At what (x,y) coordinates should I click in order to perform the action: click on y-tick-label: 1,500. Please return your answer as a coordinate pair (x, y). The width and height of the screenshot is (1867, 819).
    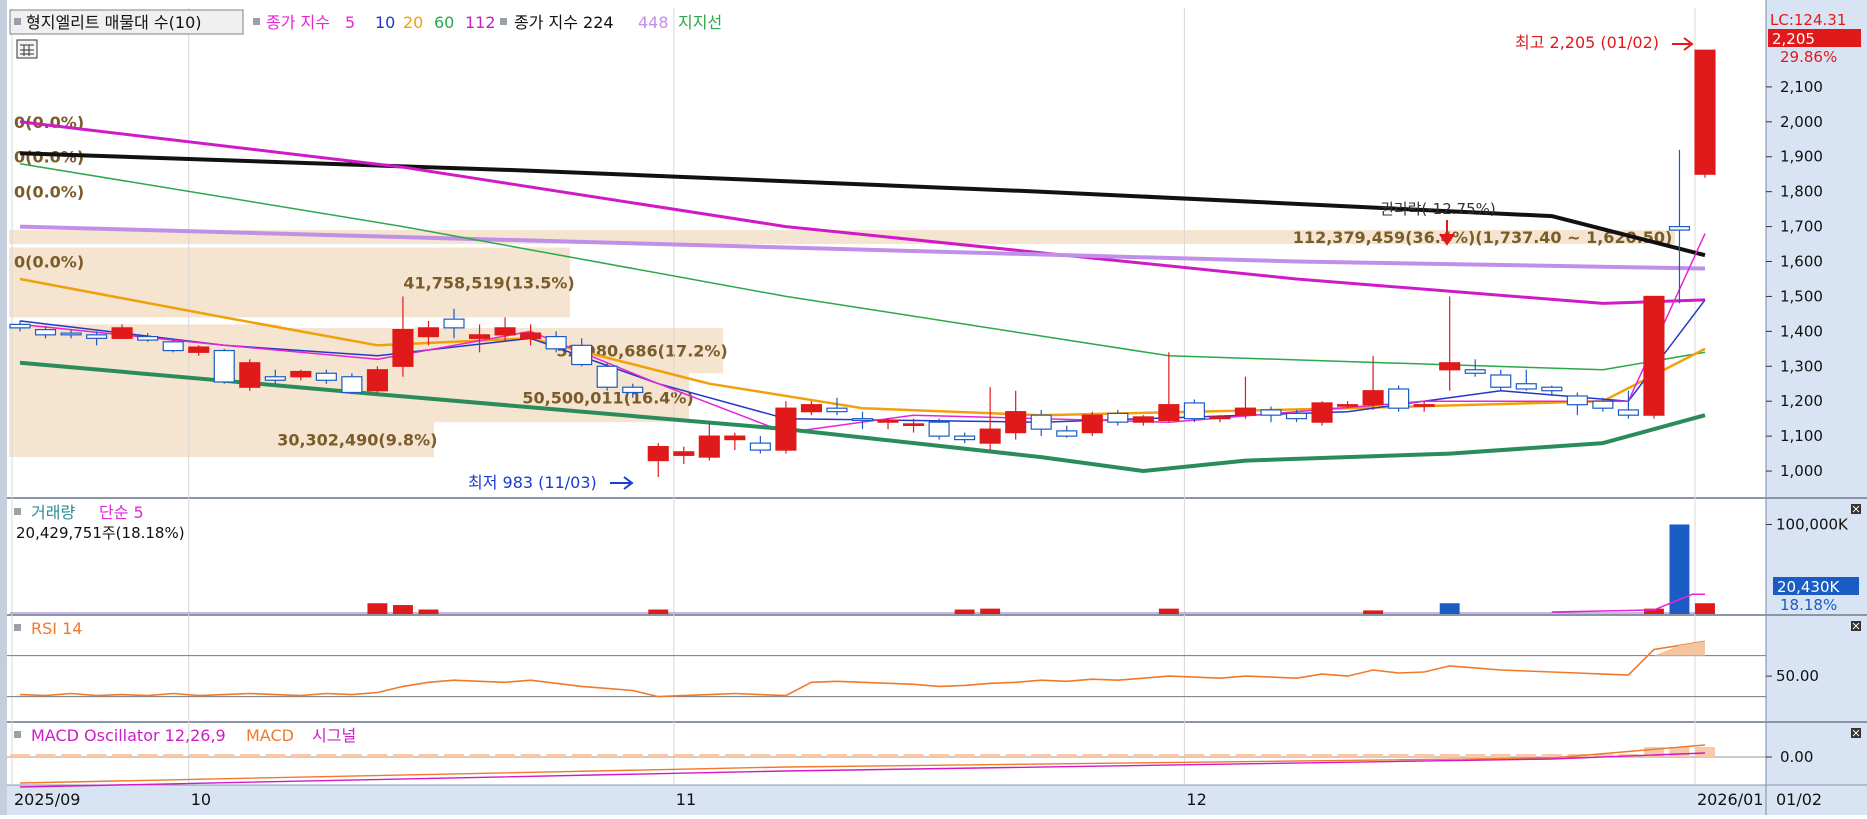
    Looking at the image, I should click on (1801, 296).